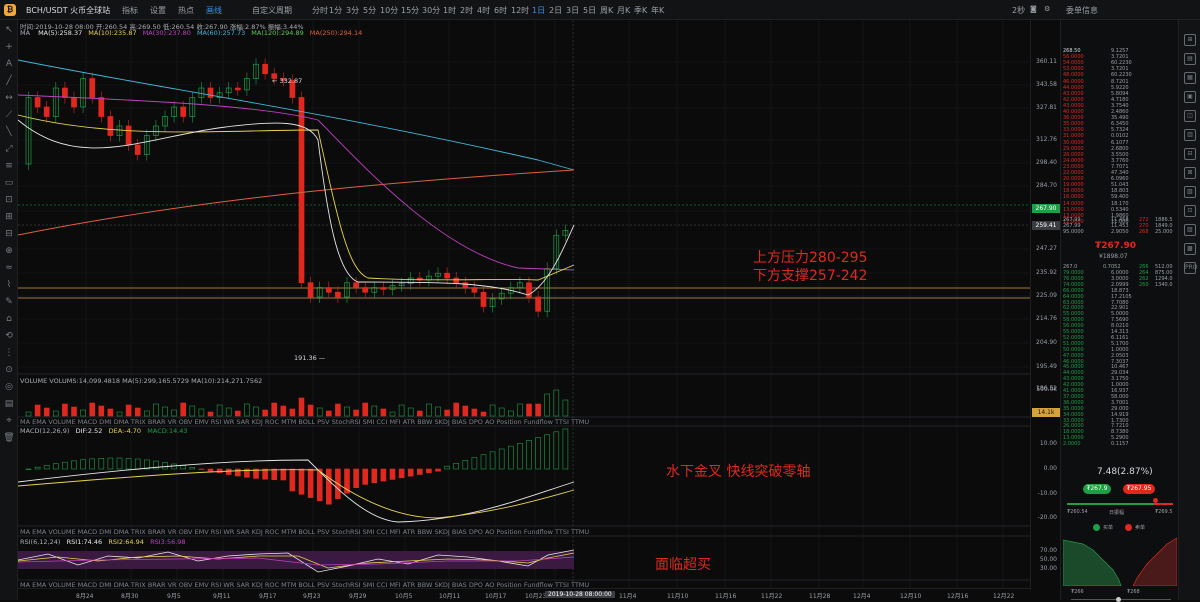 Image resolution: width=1200 pixels, height=602 pixels. What do you see at coordinates (9, 285) in the screenshot?
I see `drawing-tool-icon: ⌇` at bounding box center [9, 285].